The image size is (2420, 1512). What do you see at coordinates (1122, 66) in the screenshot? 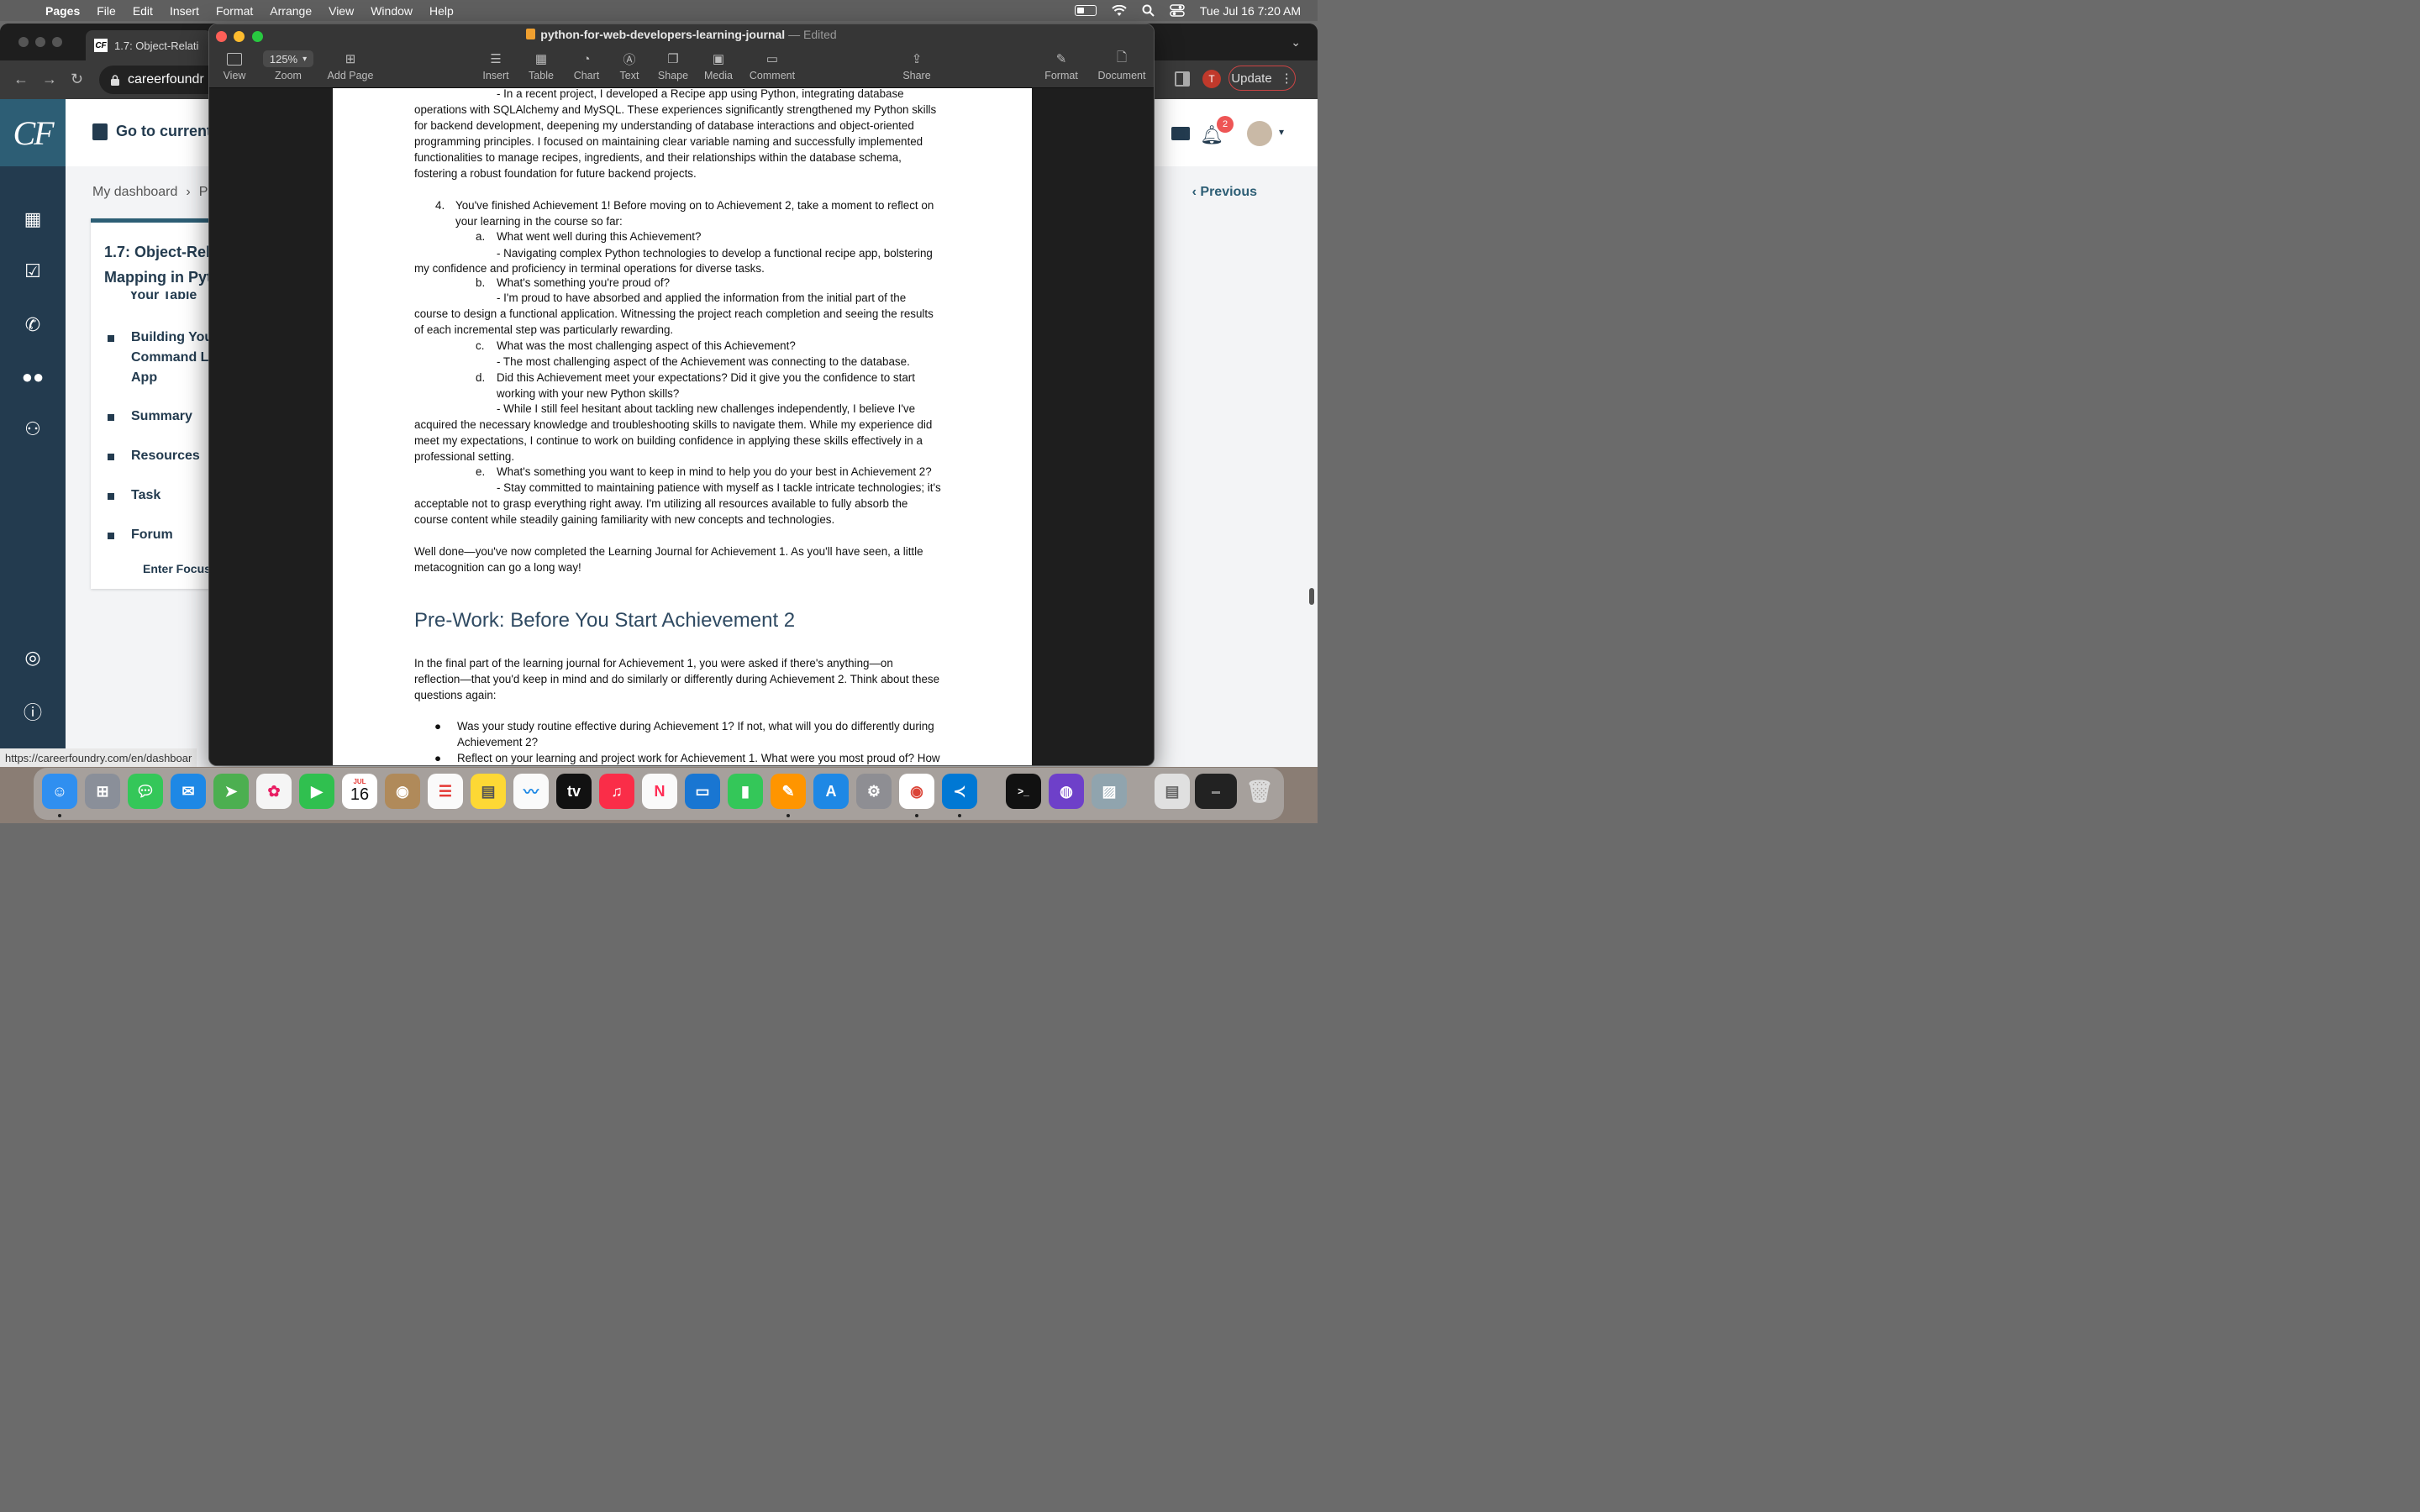
I see `document-button: 🗋︎ Document` at bounding box center [1122, 66].